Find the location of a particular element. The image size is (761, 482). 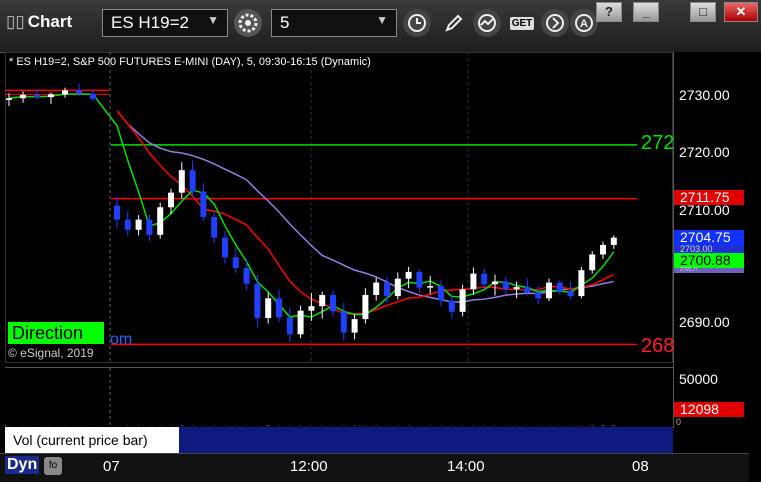

x-tick: 08 is located at coordinates (640, 466).